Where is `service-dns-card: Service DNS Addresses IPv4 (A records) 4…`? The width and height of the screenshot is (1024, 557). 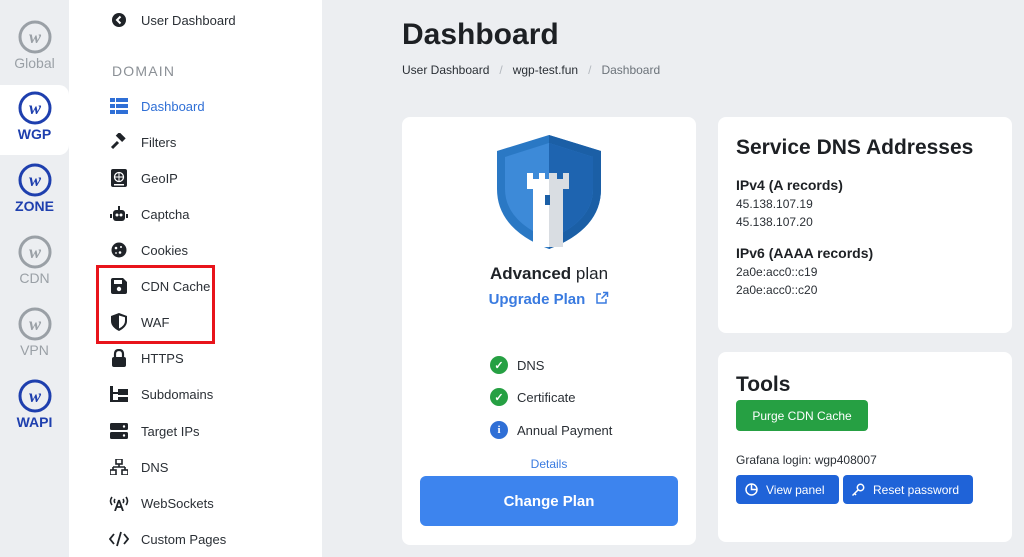 service-dns-card: Service DNS Addresses IPv4 (A records) 4… is located at coordinates (865, 225).